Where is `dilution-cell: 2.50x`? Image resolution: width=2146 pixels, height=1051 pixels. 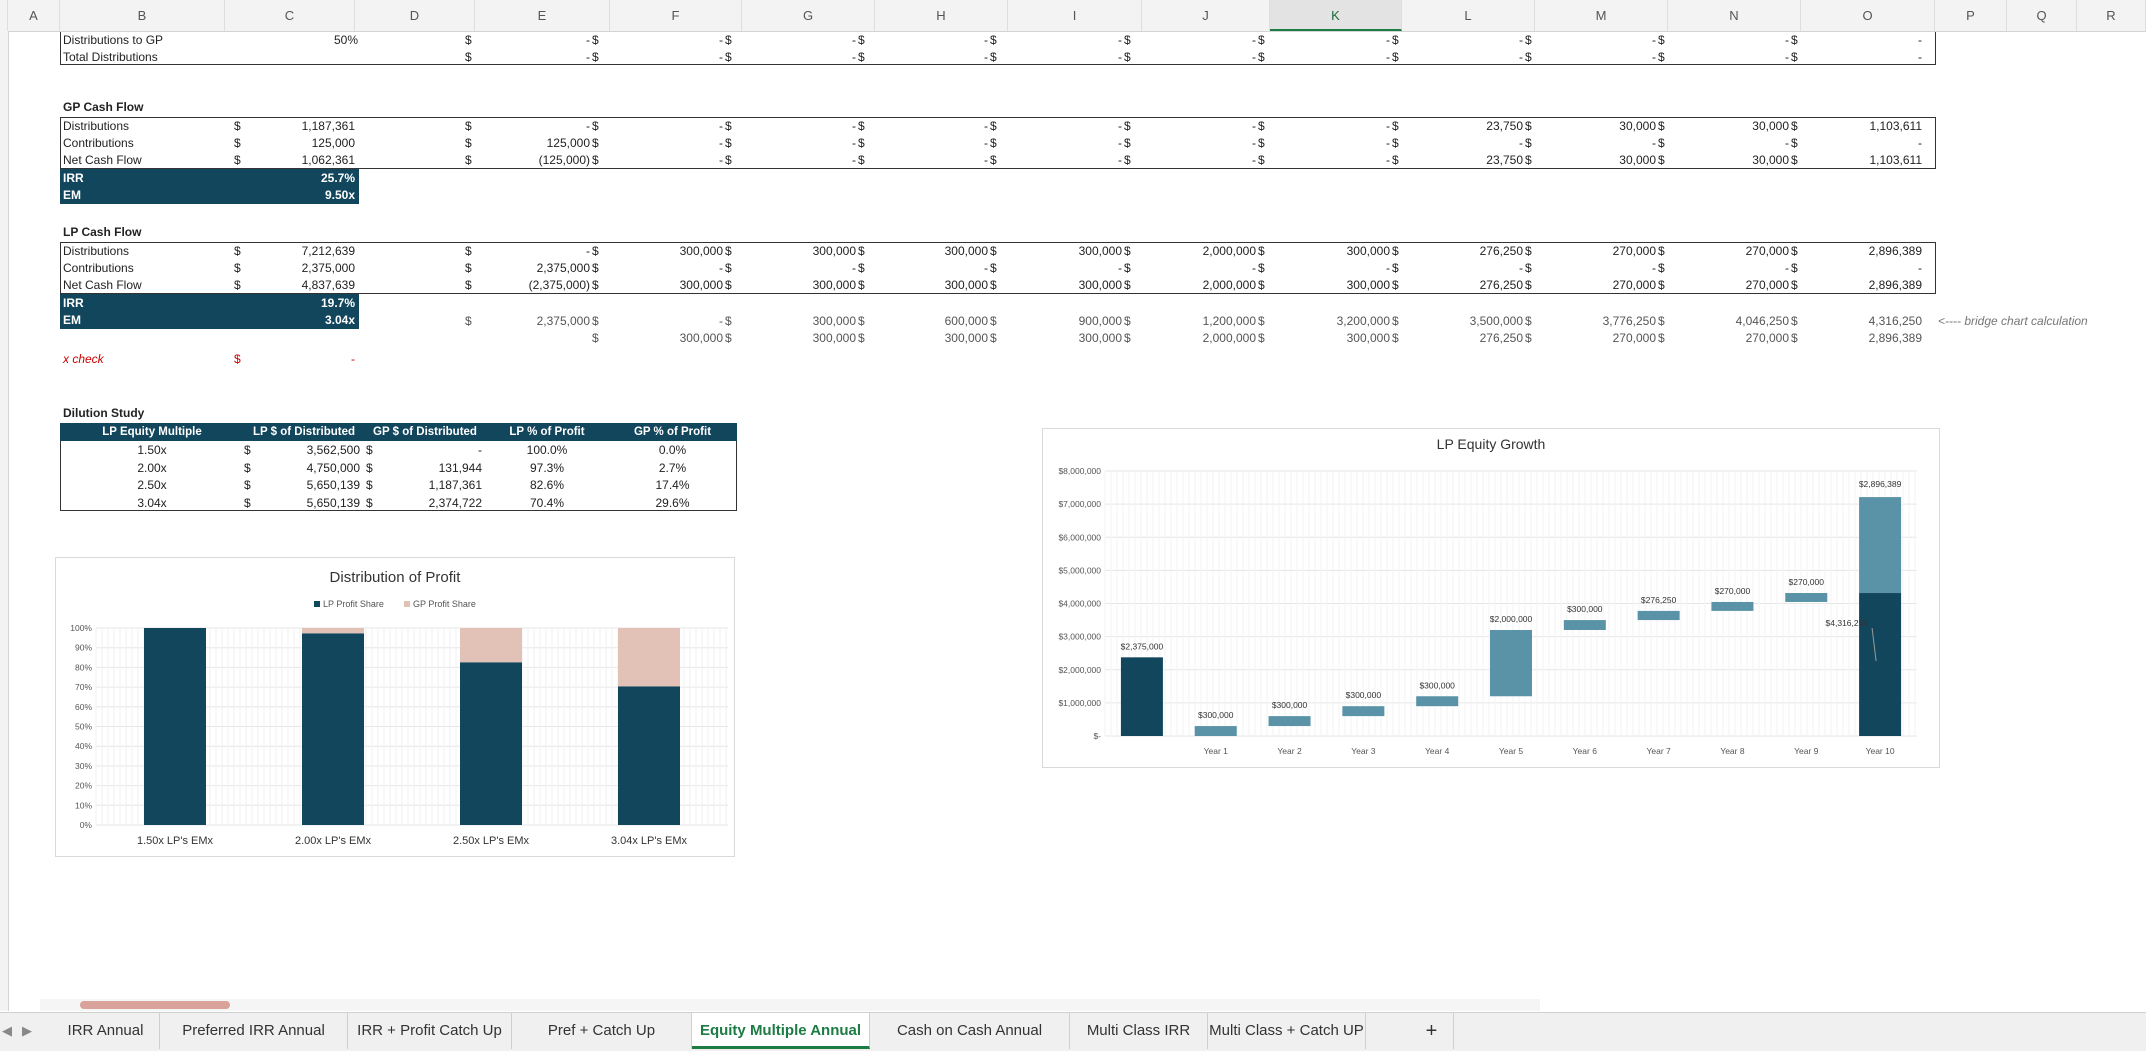
dilution-cell: 2.50x is located at coordinates (152, 485).